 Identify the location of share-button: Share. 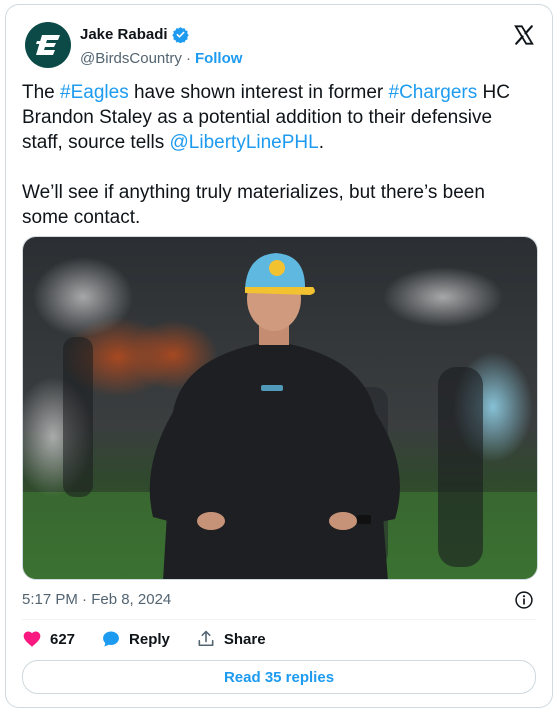
(231, 639).